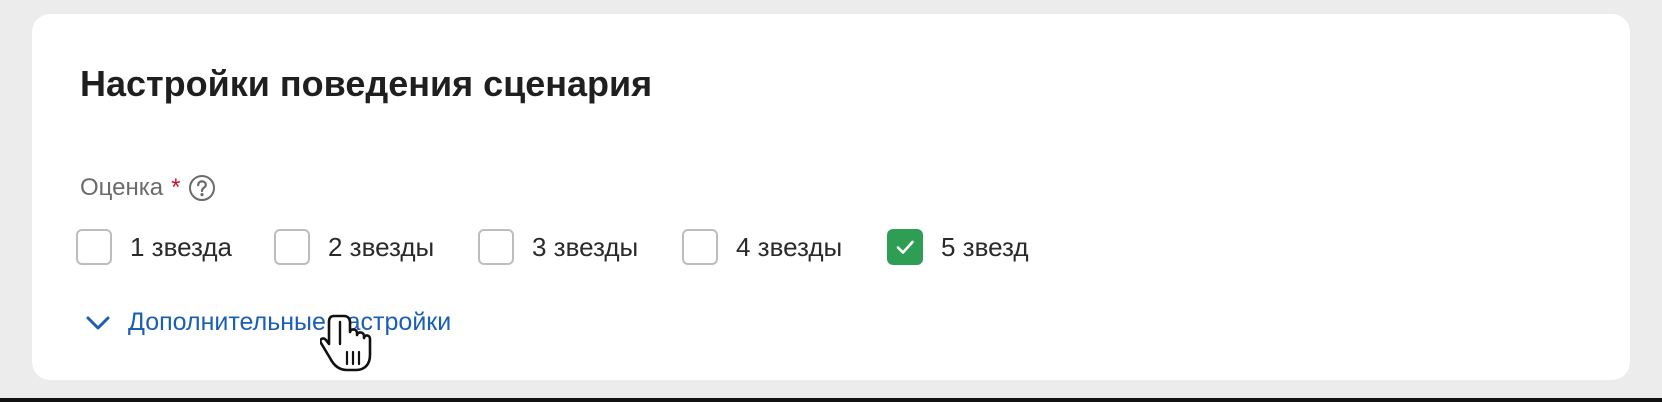 The height and width of the screenshot is (402, 1662). I want to click on question-circle-icon, so click(202, 188).